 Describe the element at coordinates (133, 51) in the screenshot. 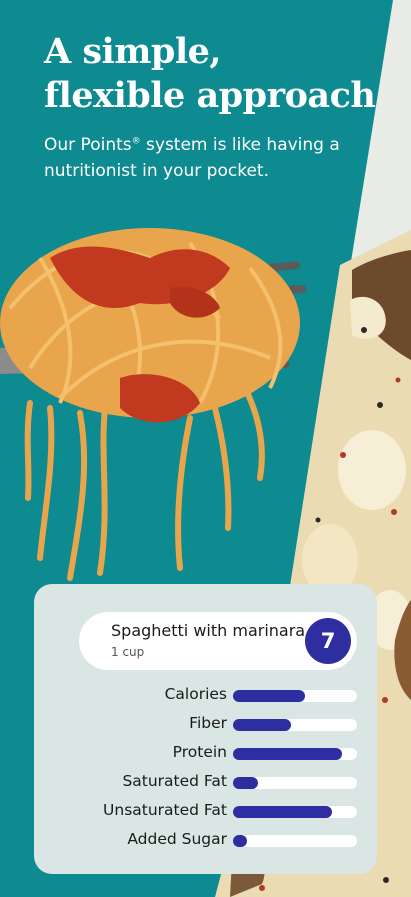

I see `title-line-1: A simple,` at that location.